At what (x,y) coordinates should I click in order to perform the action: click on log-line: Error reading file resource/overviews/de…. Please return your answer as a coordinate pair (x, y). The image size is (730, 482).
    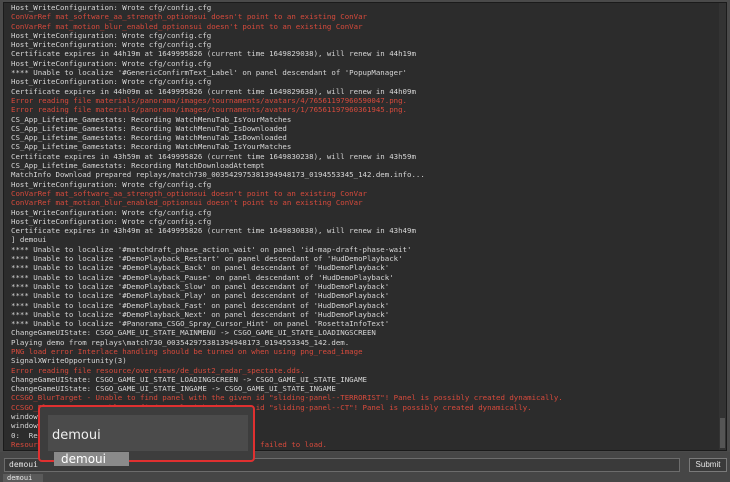
    Looking at the image, I should click on (158, 370).